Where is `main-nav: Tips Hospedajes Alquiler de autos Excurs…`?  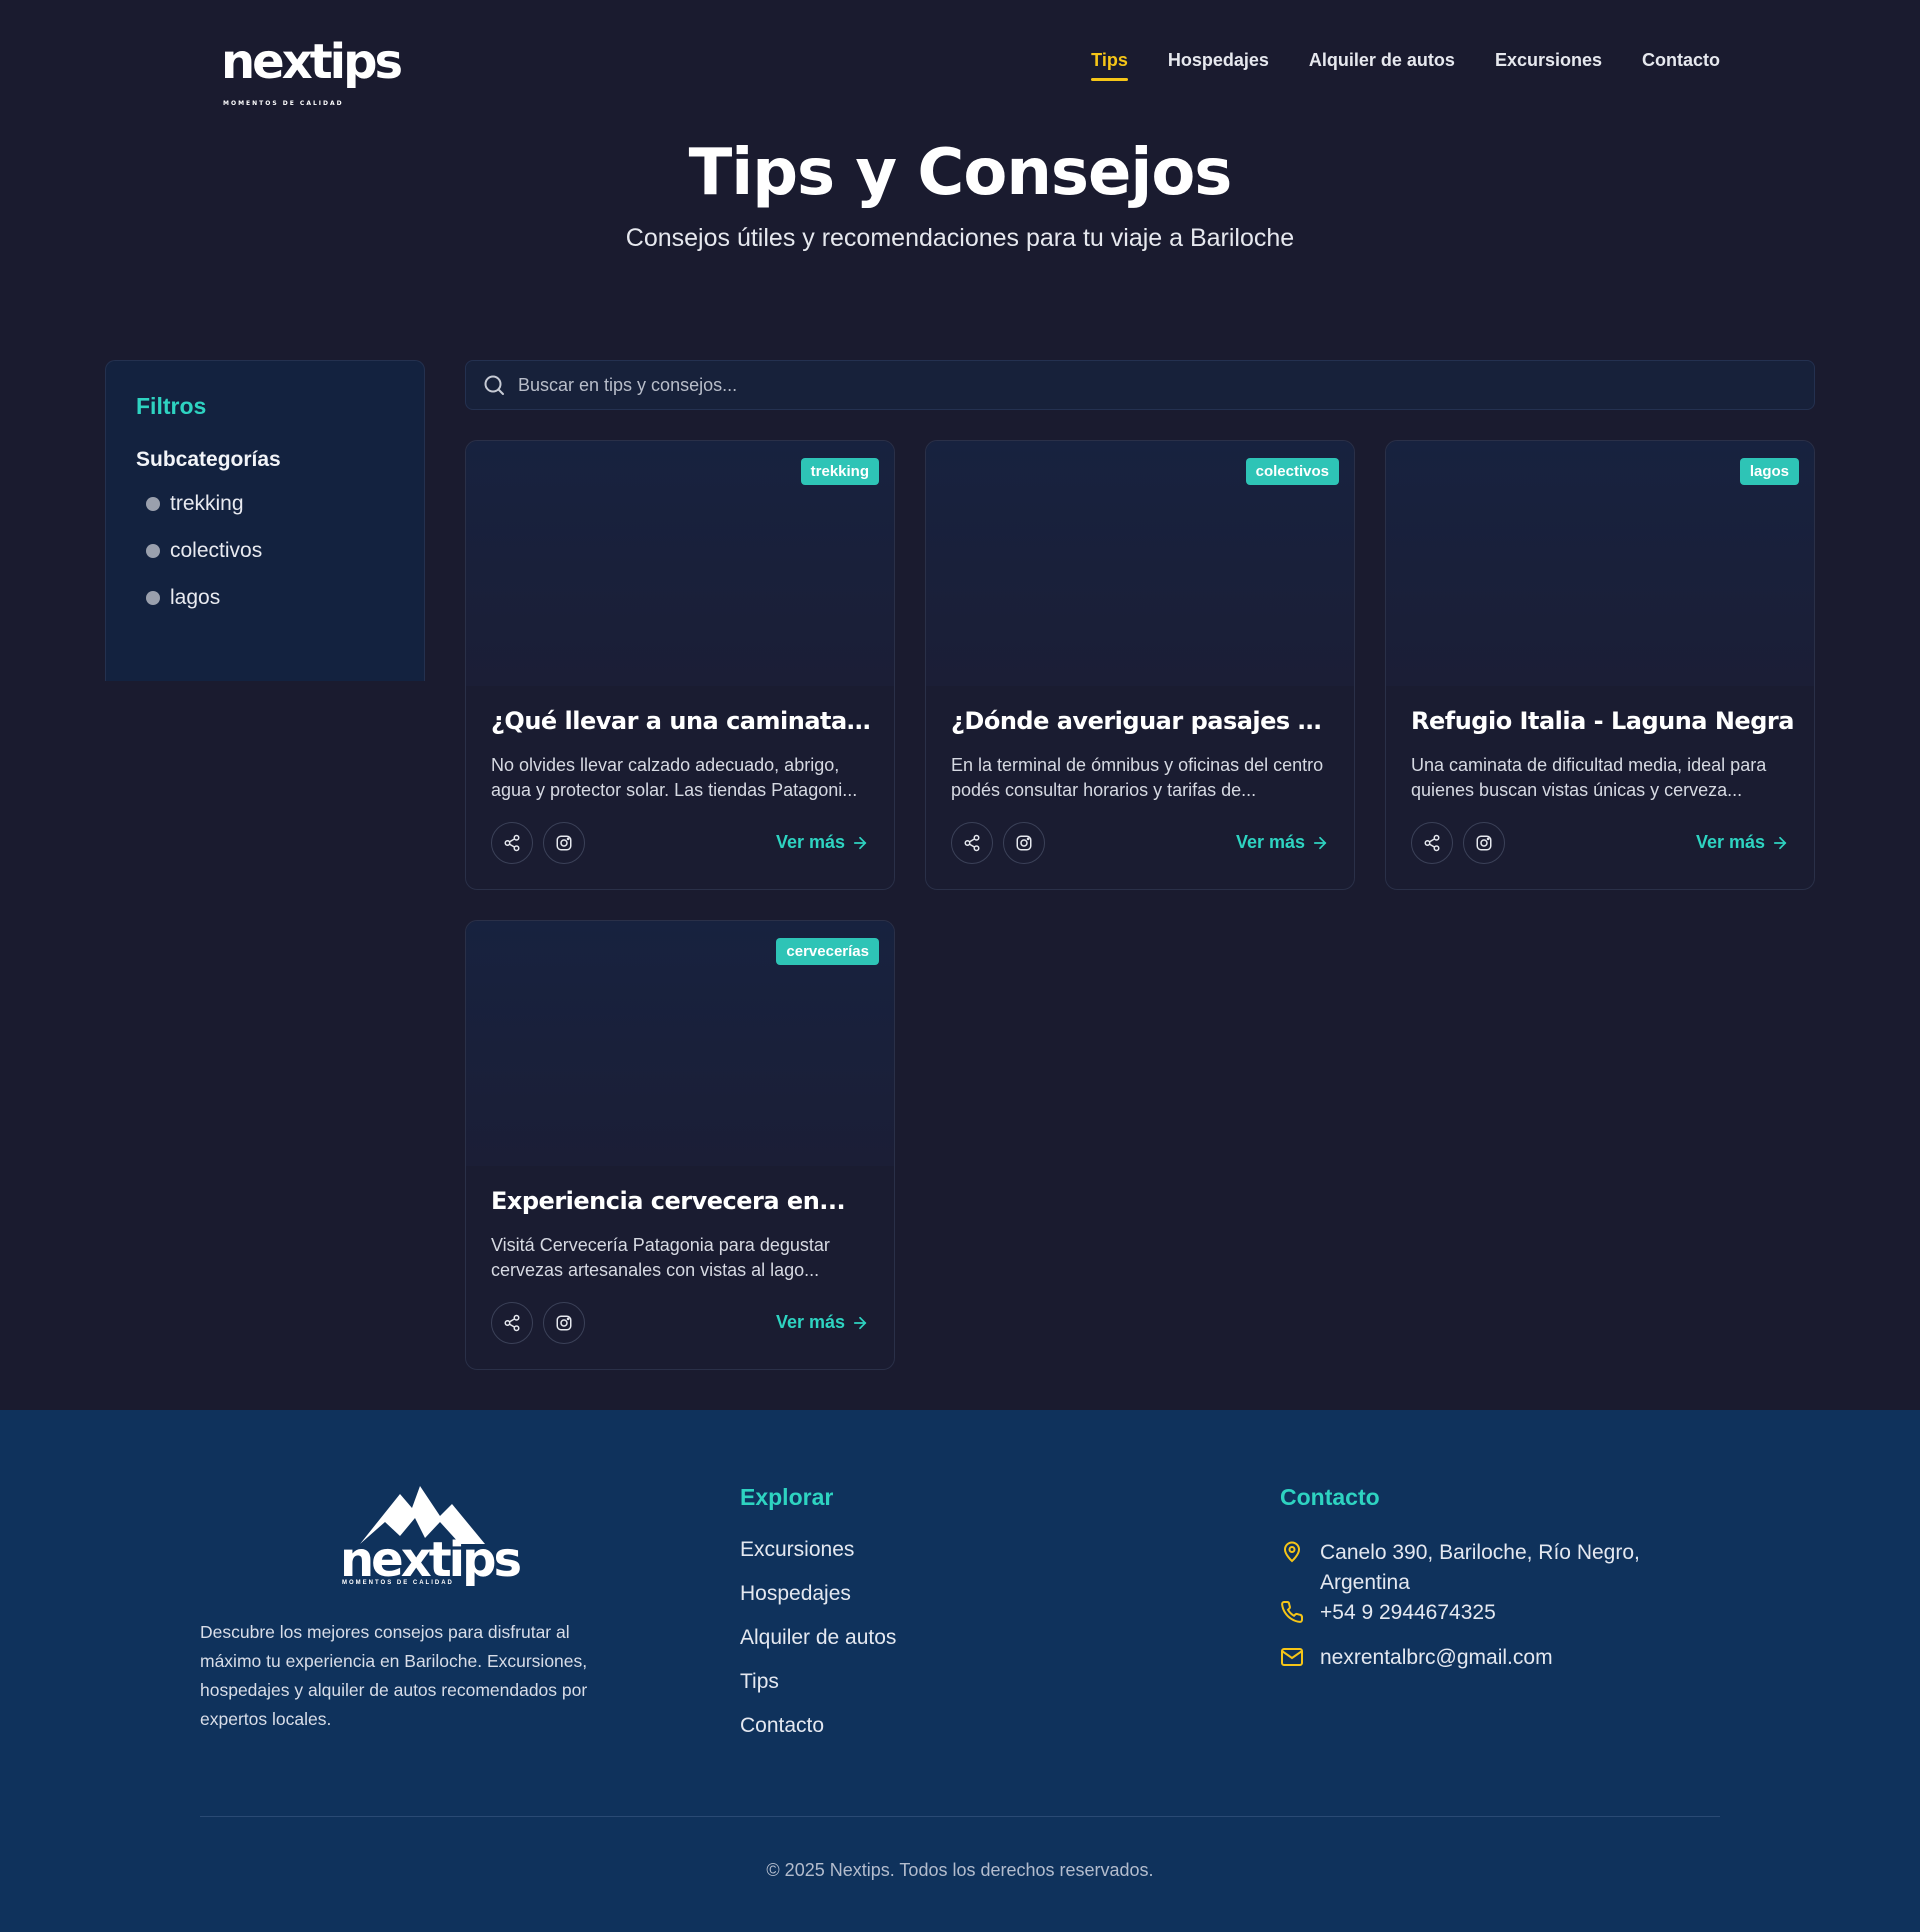
main-nav: Tips Hospedajes Alquiler de autos Excurs… is located at coordinates (1405, 65).